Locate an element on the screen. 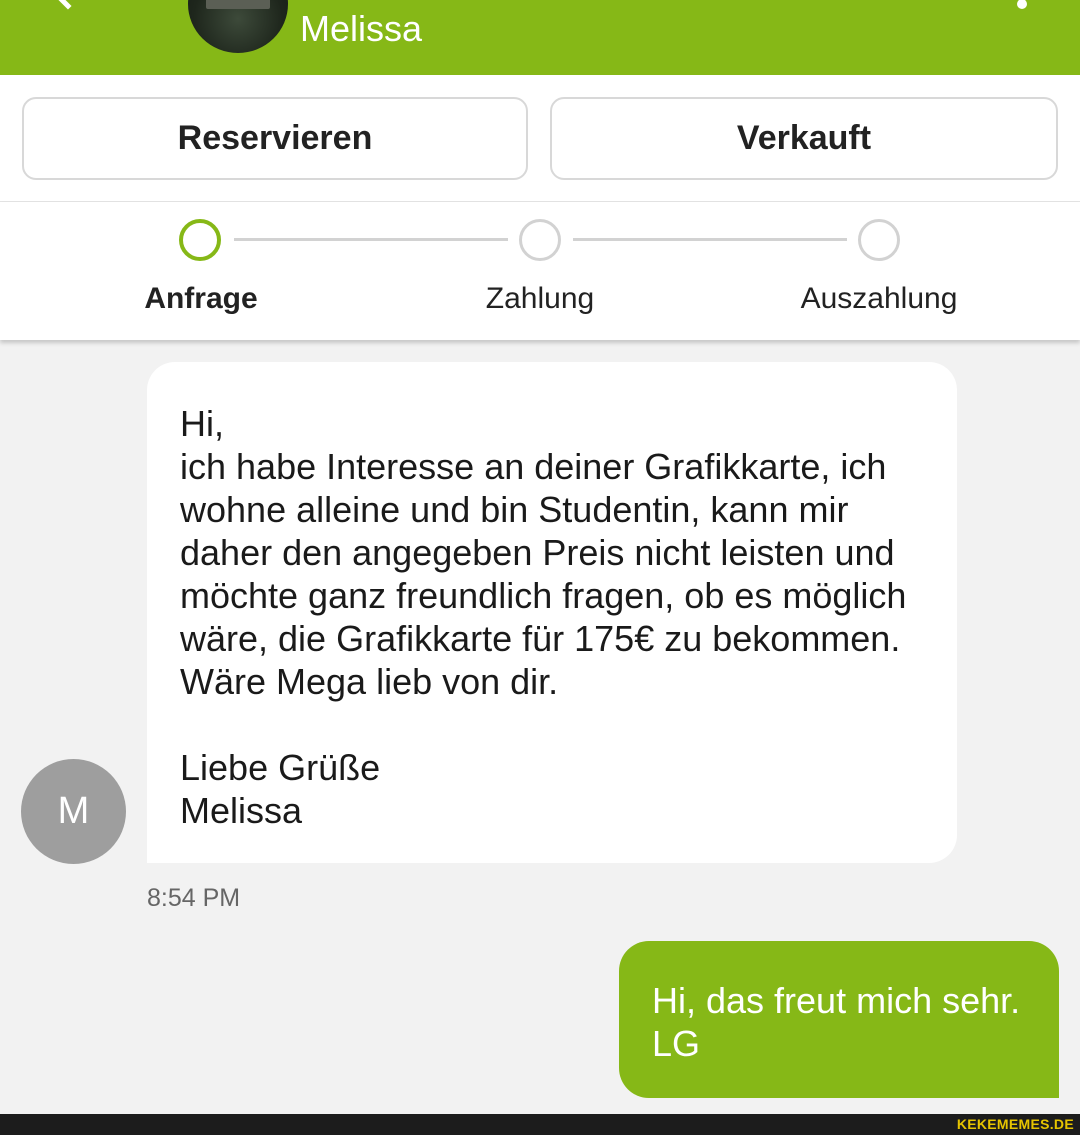 This screenshot has width=1080, height=1135. step-indicator-request is located at coordinates (200, 240).